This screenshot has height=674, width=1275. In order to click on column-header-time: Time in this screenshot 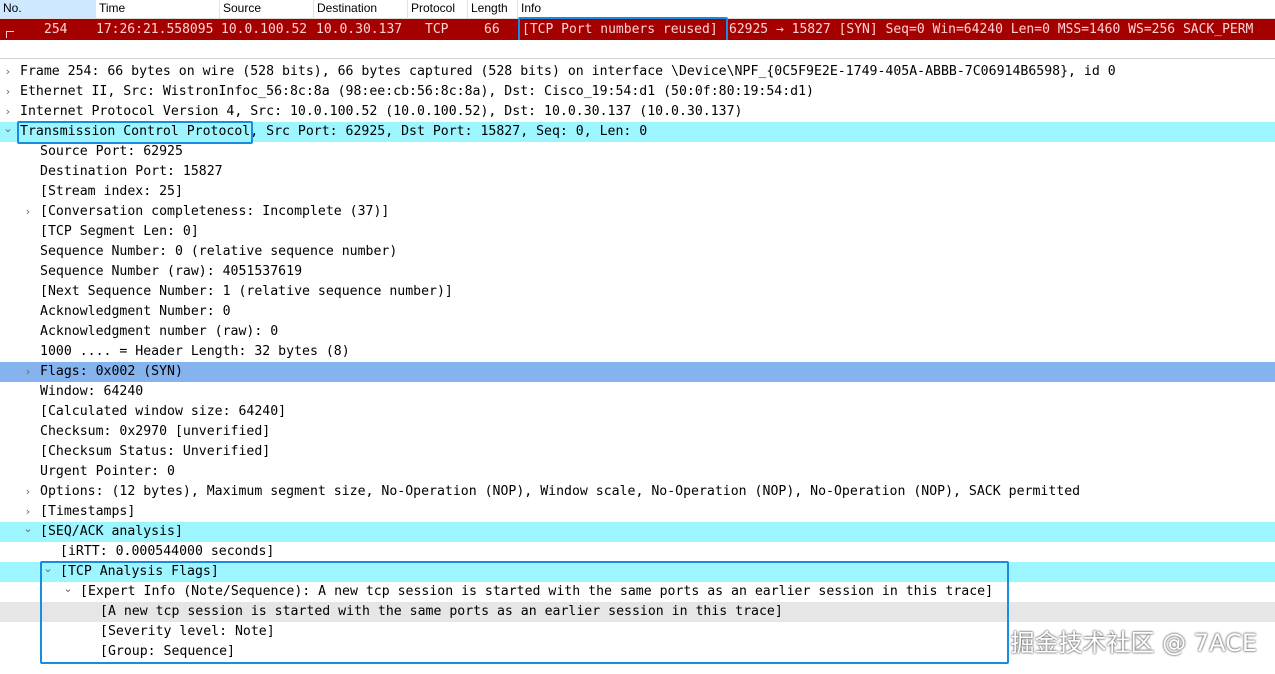, I will do `click(158, 9)`.